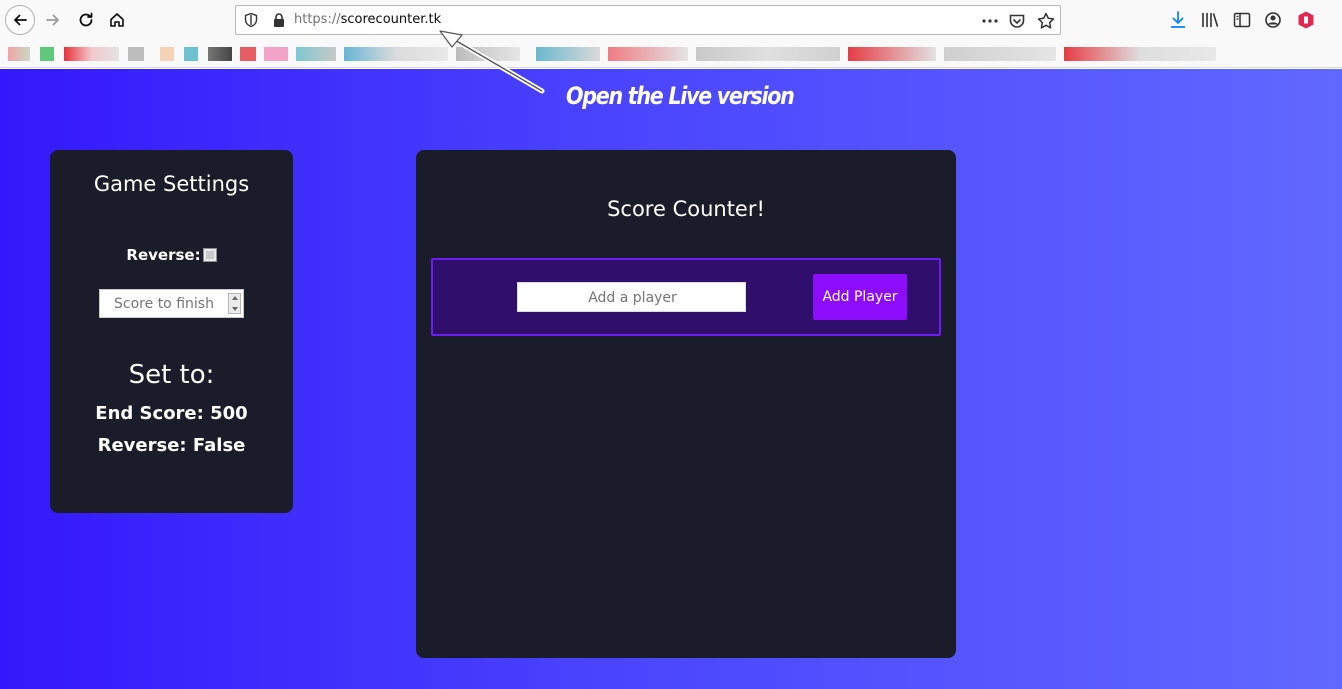 This screenshot has width=1342, height=689. What do you see at coordinates (171, 413) in the screenshot?
I see `end-score-value: End Score: 500` at bounding box center [171, 413].